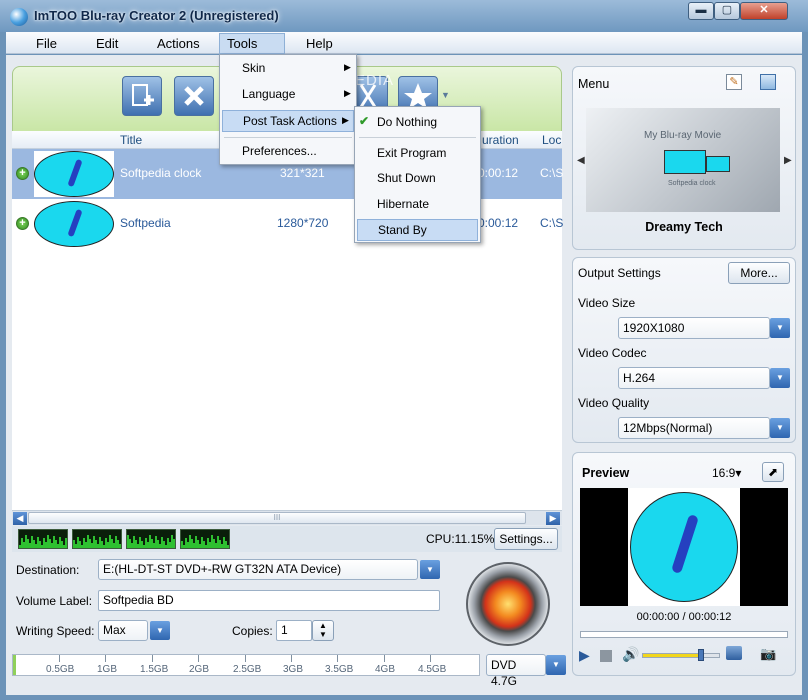 Image resolution: width=808 pixels, height=700 pixels. Describe the element at coordinates (323, 630) in the screenshot. I see `copies-stepper: ▲ ▼` at that location.